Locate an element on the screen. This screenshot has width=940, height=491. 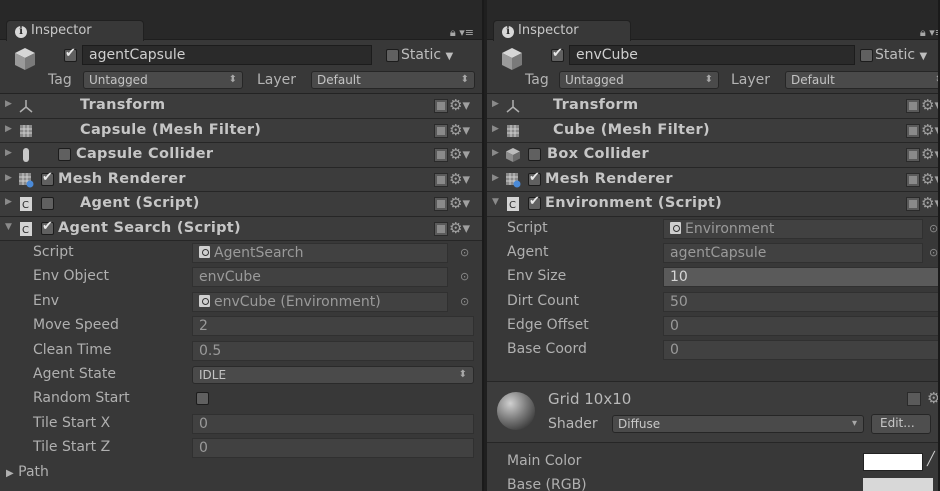
env-object-field: envCube is located at coordinates (320, 277).